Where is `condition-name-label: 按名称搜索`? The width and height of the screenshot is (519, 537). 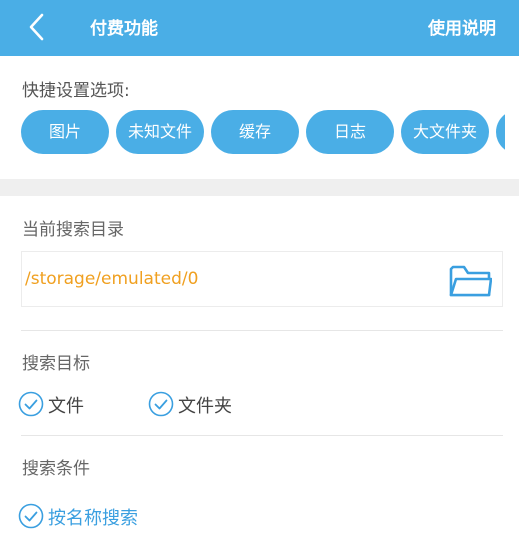 condition-name-label: 按名称搜索 is located at coordinates (93, 518).